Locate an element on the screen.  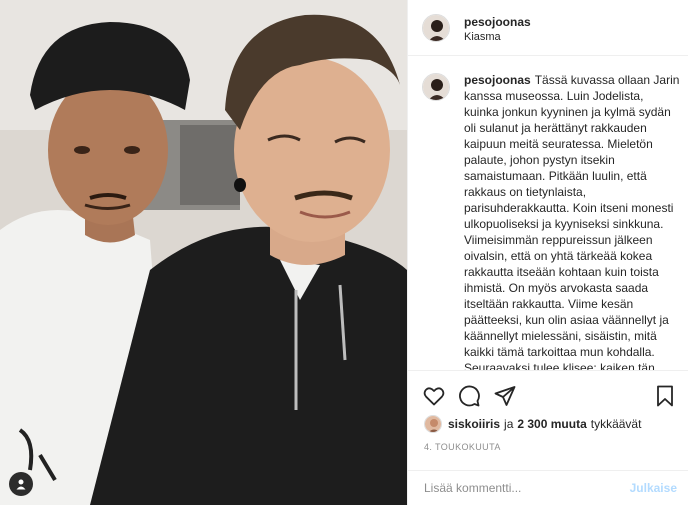
save-button is located at coordinates (665, 396).